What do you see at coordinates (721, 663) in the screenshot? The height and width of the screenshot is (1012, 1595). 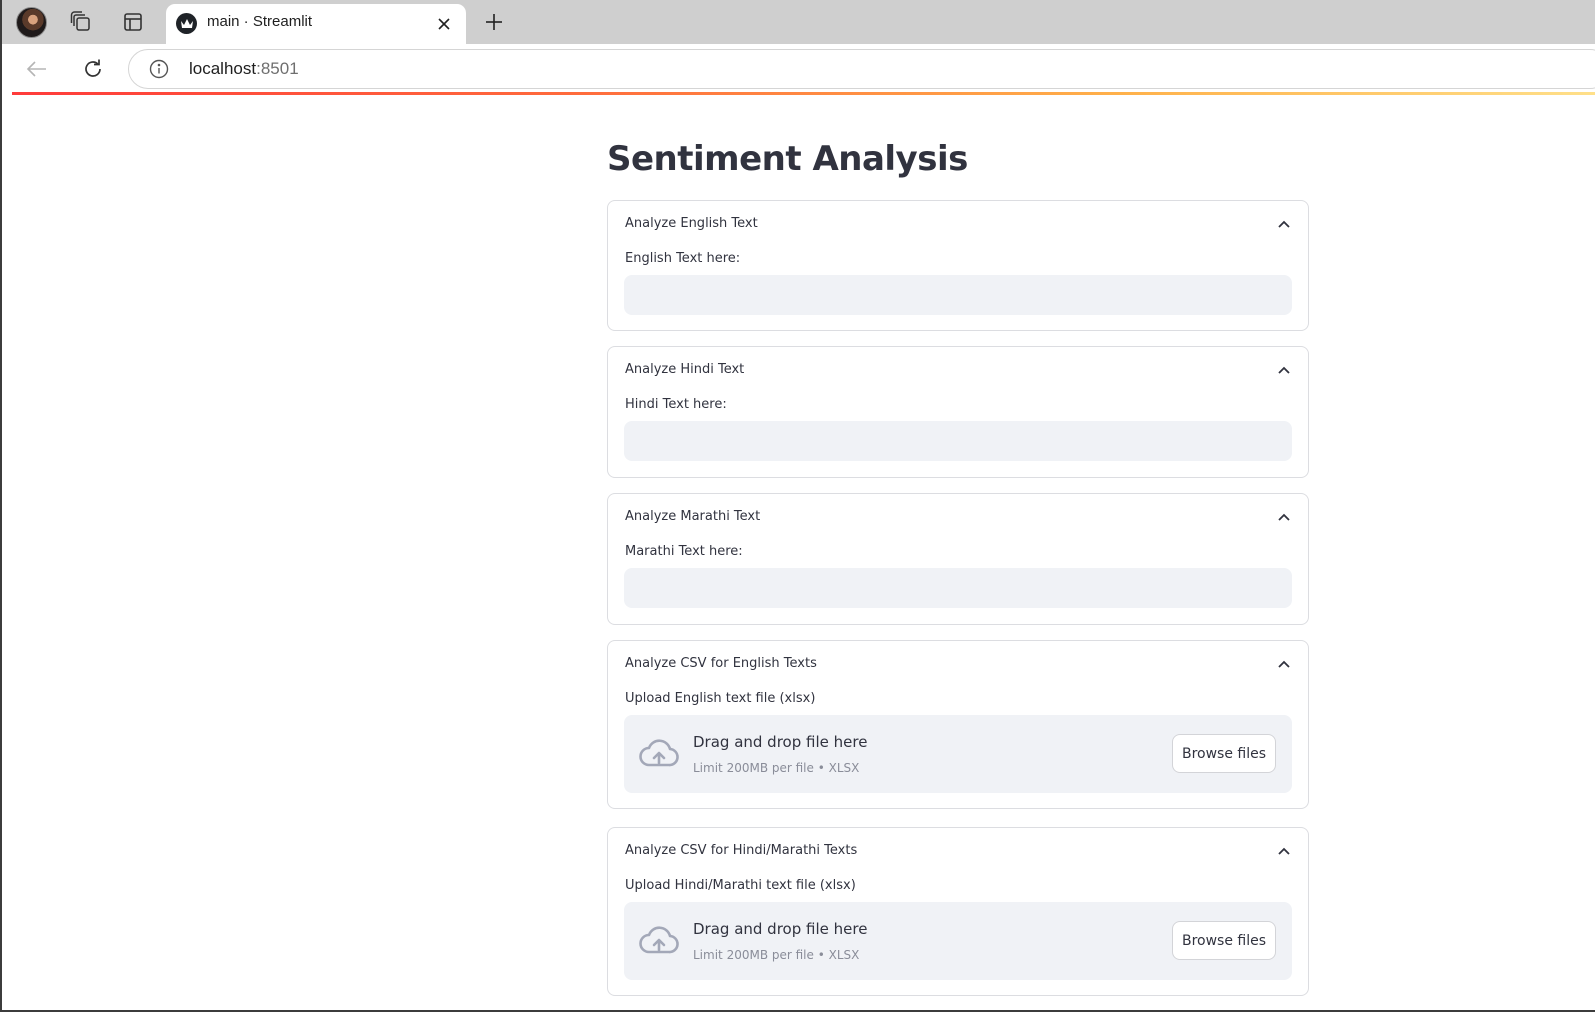 I see `expander-title: Analyze CSV for English Texts` at bounding box center [721, 663].